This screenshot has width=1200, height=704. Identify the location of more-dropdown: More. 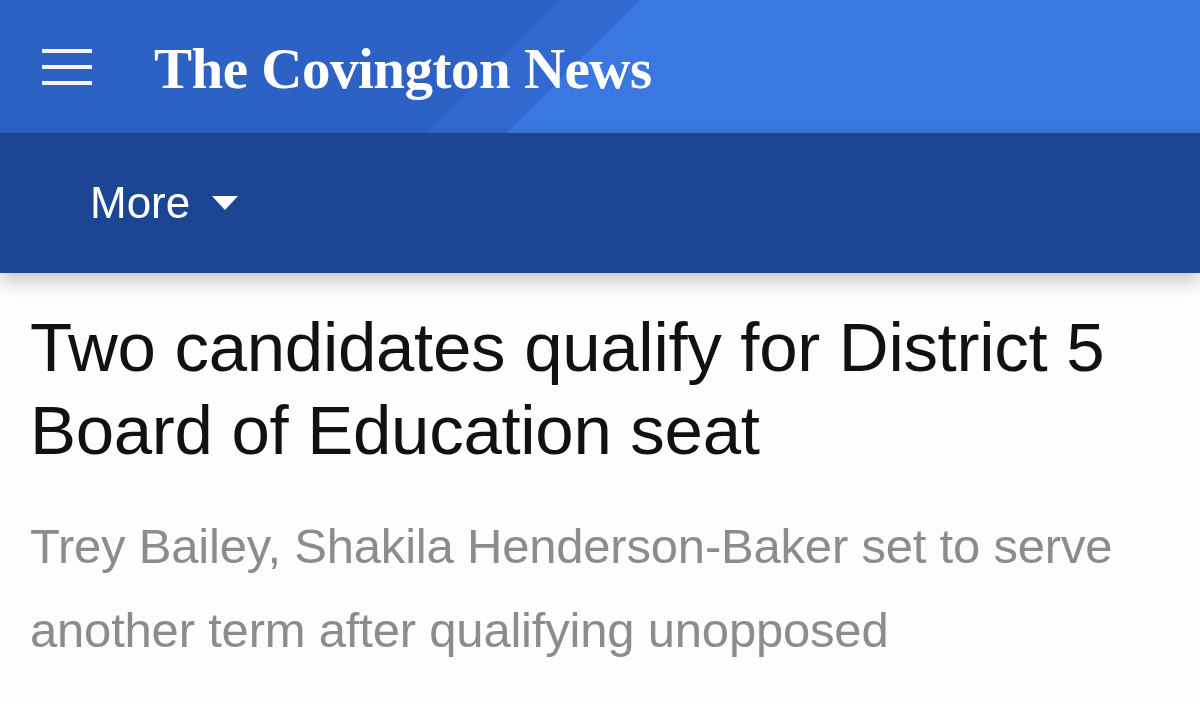
(164, 203).